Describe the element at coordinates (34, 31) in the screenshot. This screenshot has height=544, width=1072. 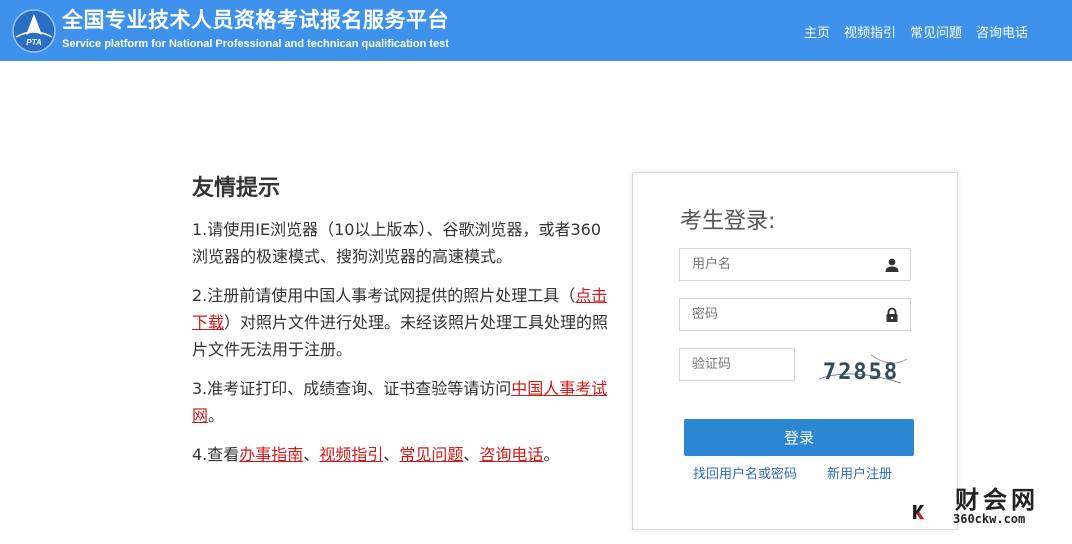
I see `pta-logo-icon: PTA` at that location.